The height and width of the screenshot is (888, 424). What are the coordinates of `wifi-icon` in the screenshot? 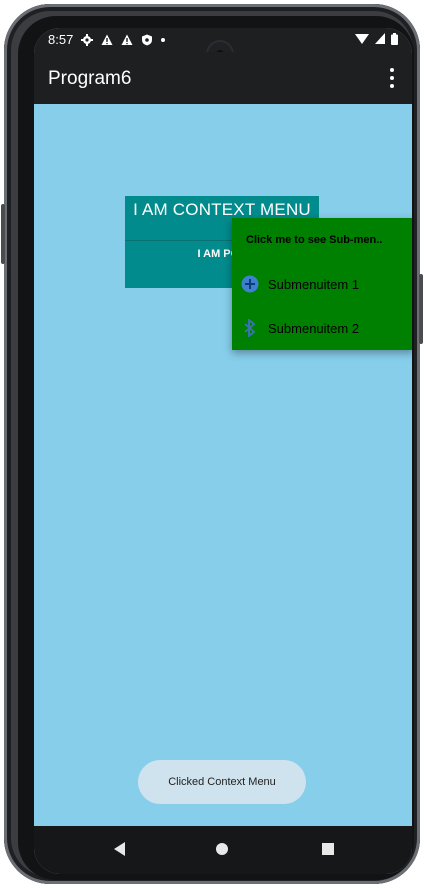 It's located at (362, 40).